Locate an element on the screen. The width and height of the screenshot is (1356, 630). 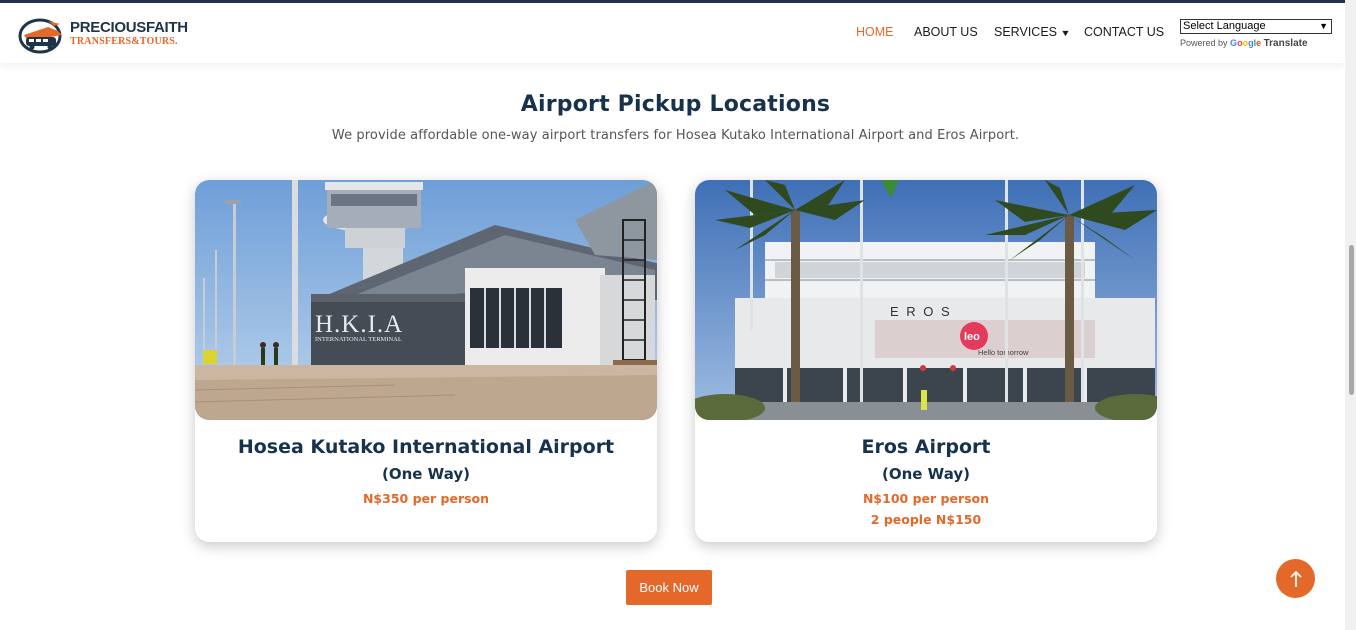
eros-sign: E R O S is located at coordinates (921, 311).